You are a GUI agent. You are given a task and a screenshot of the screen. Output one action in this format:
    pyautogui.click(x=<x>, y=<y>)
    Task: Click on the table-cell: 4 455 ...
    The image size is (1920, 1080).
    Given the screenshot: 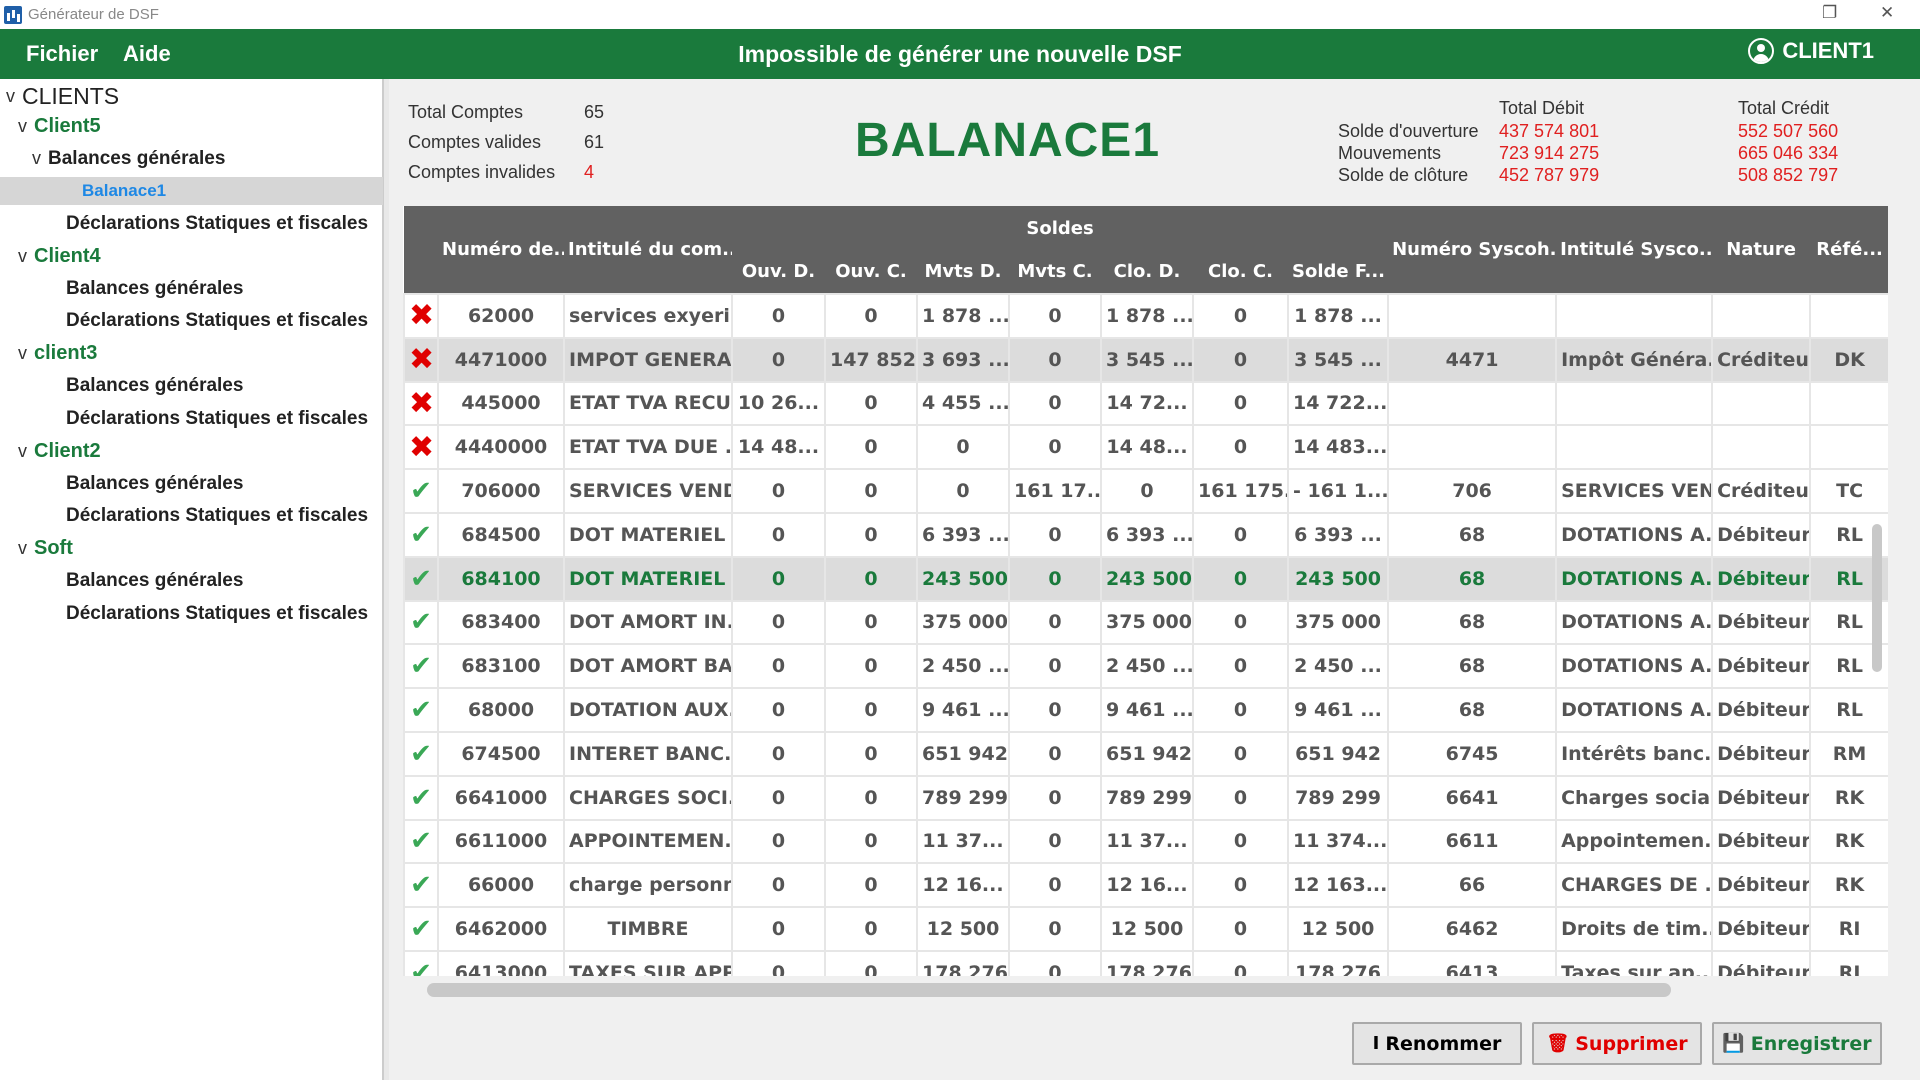 What is the action you would take?
    pyautogui.click(x=963, y=403)
    